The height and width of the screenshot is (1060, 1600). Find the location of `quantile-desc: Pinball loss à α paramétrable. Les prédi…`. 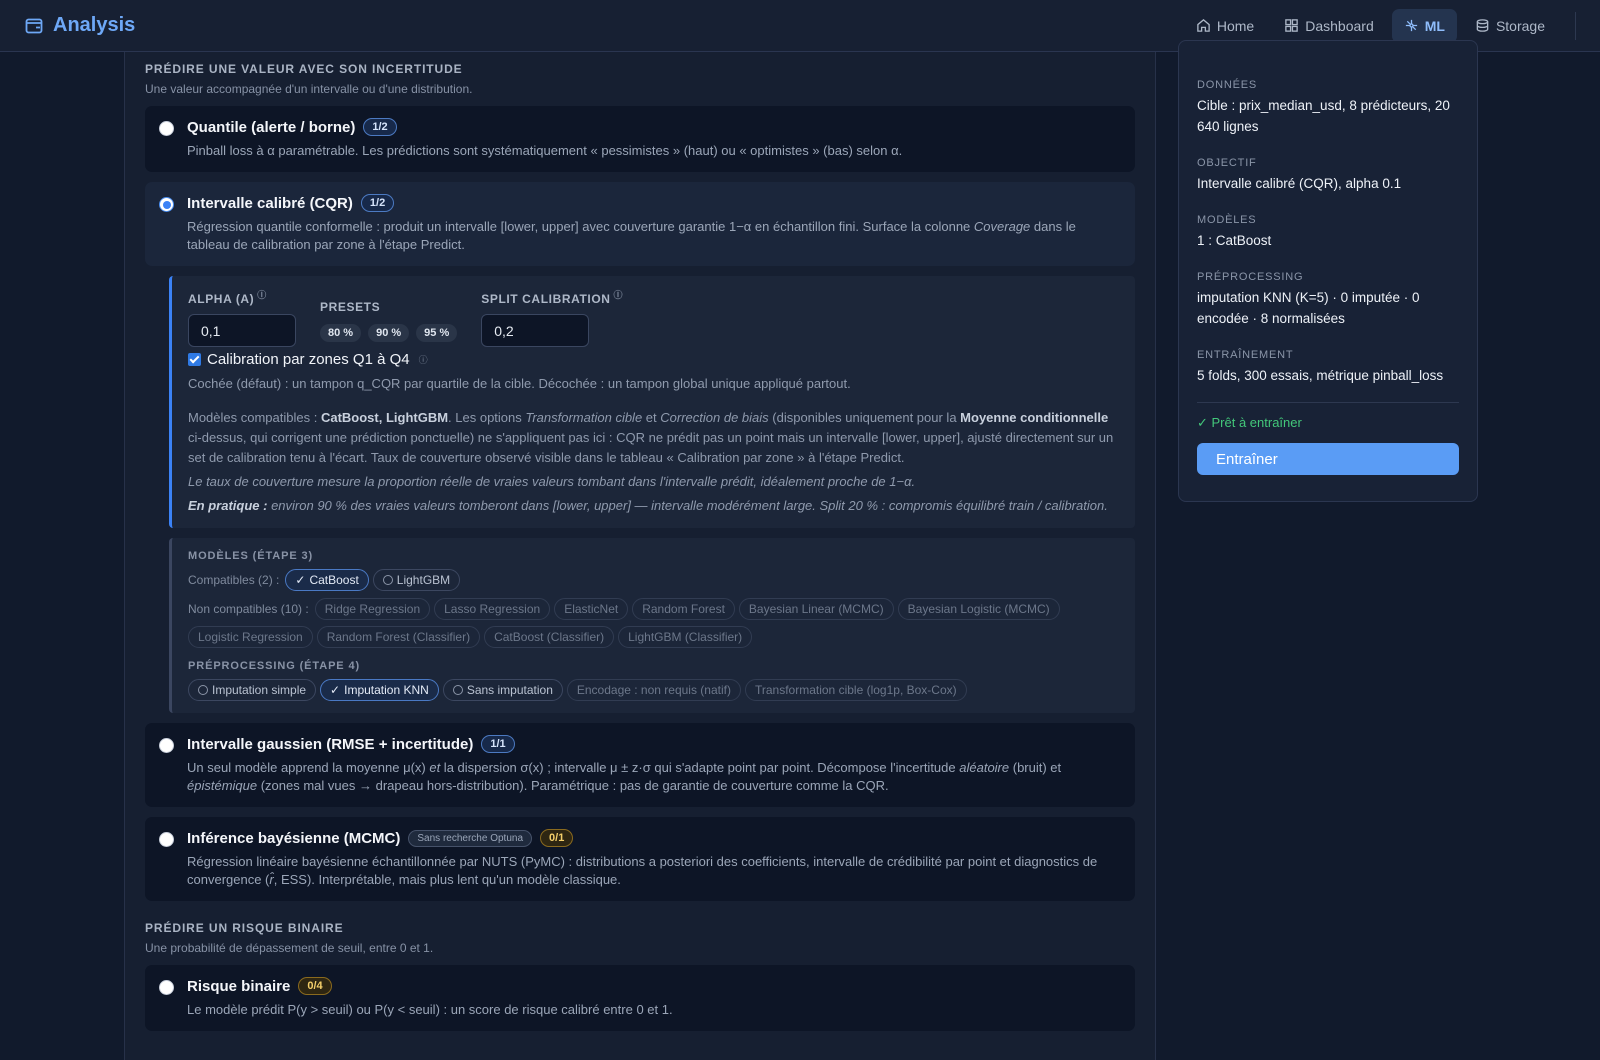

quantile-desc: Pinball loss à α paramétrable. Les prédi… is located at coordinates (545, 150).